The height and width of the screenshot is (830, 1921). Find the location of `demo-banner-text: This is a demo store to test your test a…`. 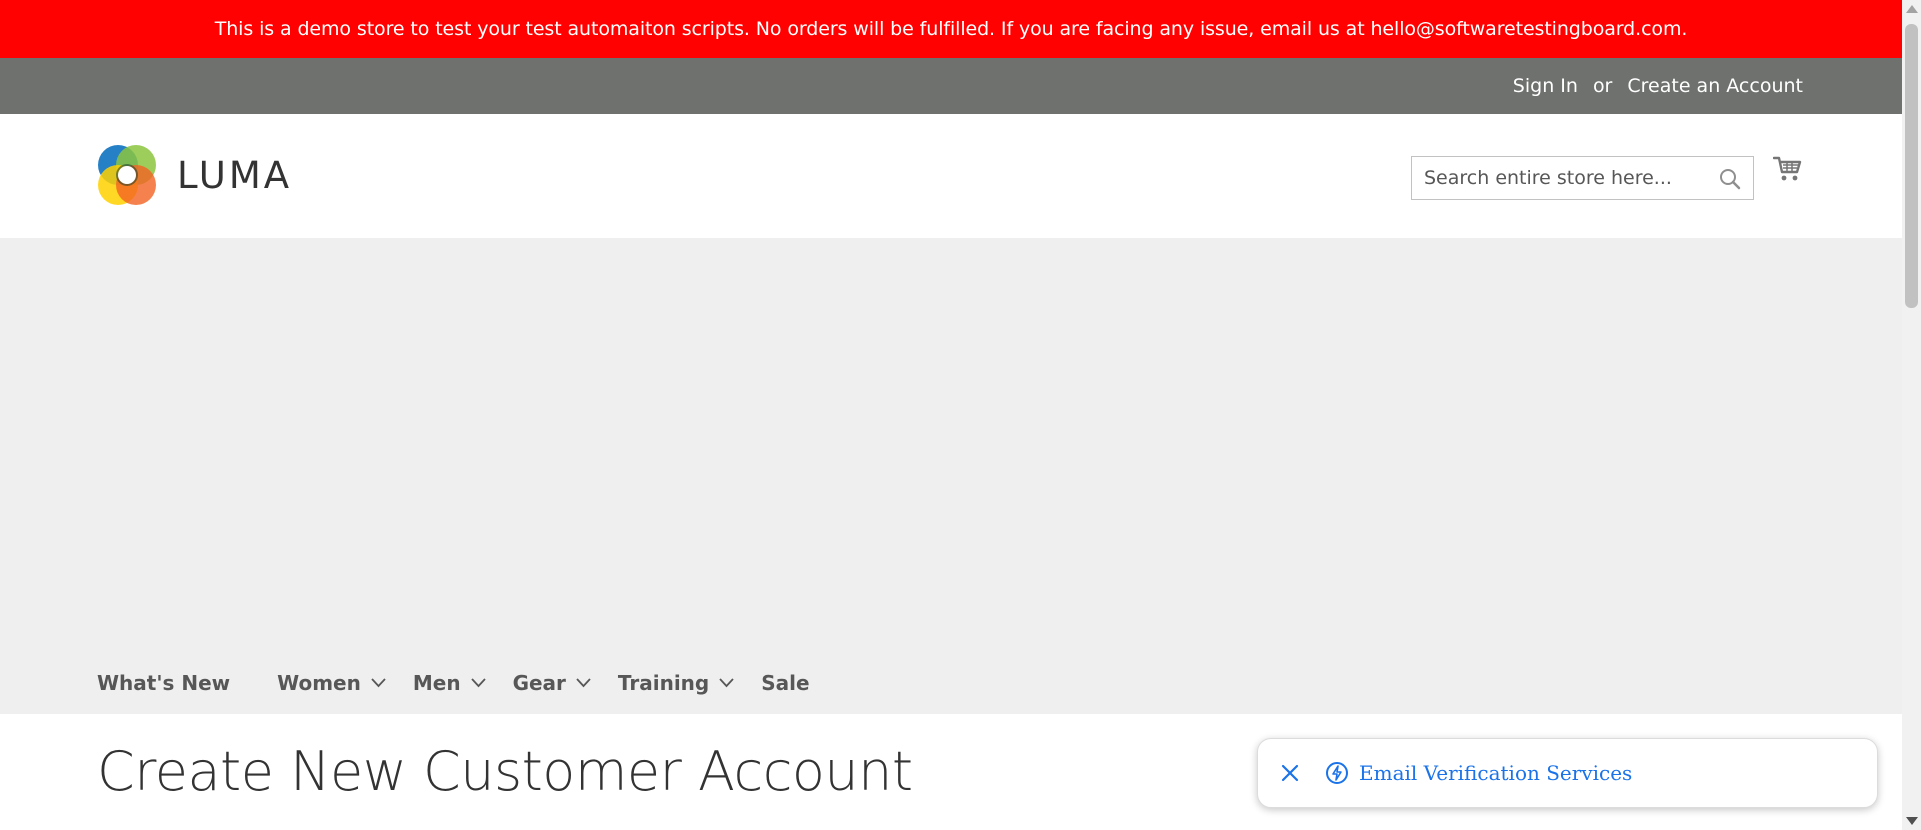

demo-banner-text: This is a demo store to test your test a… is located at coordinates (951, 29).